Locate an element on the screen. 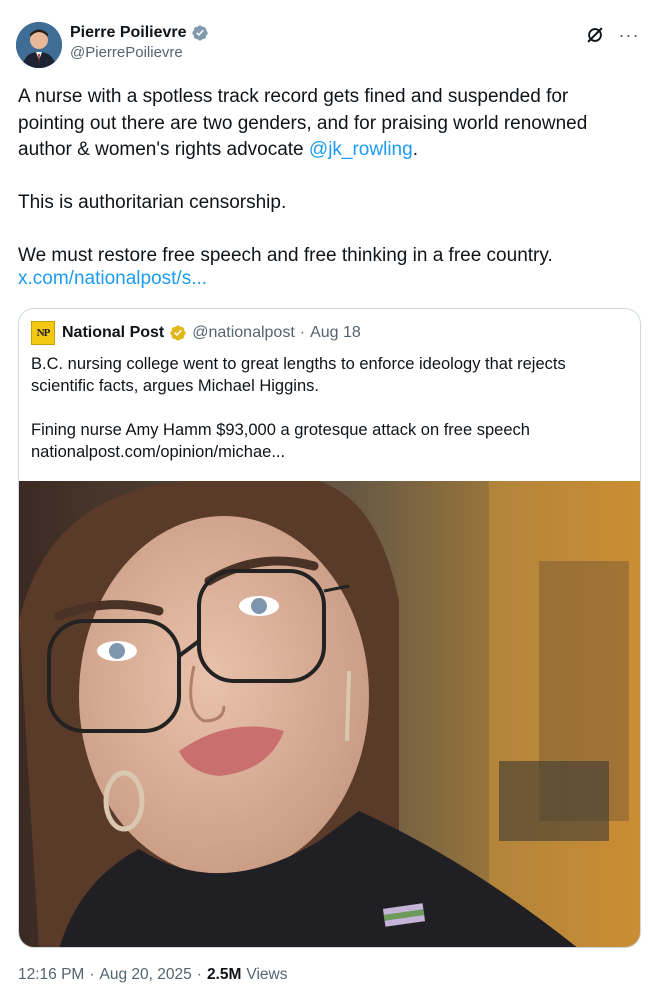 Image resolution: width=652 pixels, height=1000 pixels. tweet-time: 12:16 PM is located at coordinates (51, 975).